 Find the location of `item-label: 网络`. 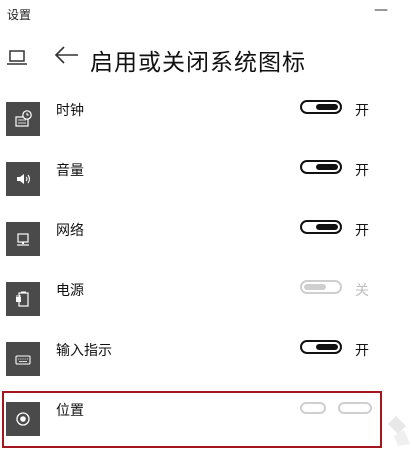

item-label: 网络 is located at coordinates (70, 231).